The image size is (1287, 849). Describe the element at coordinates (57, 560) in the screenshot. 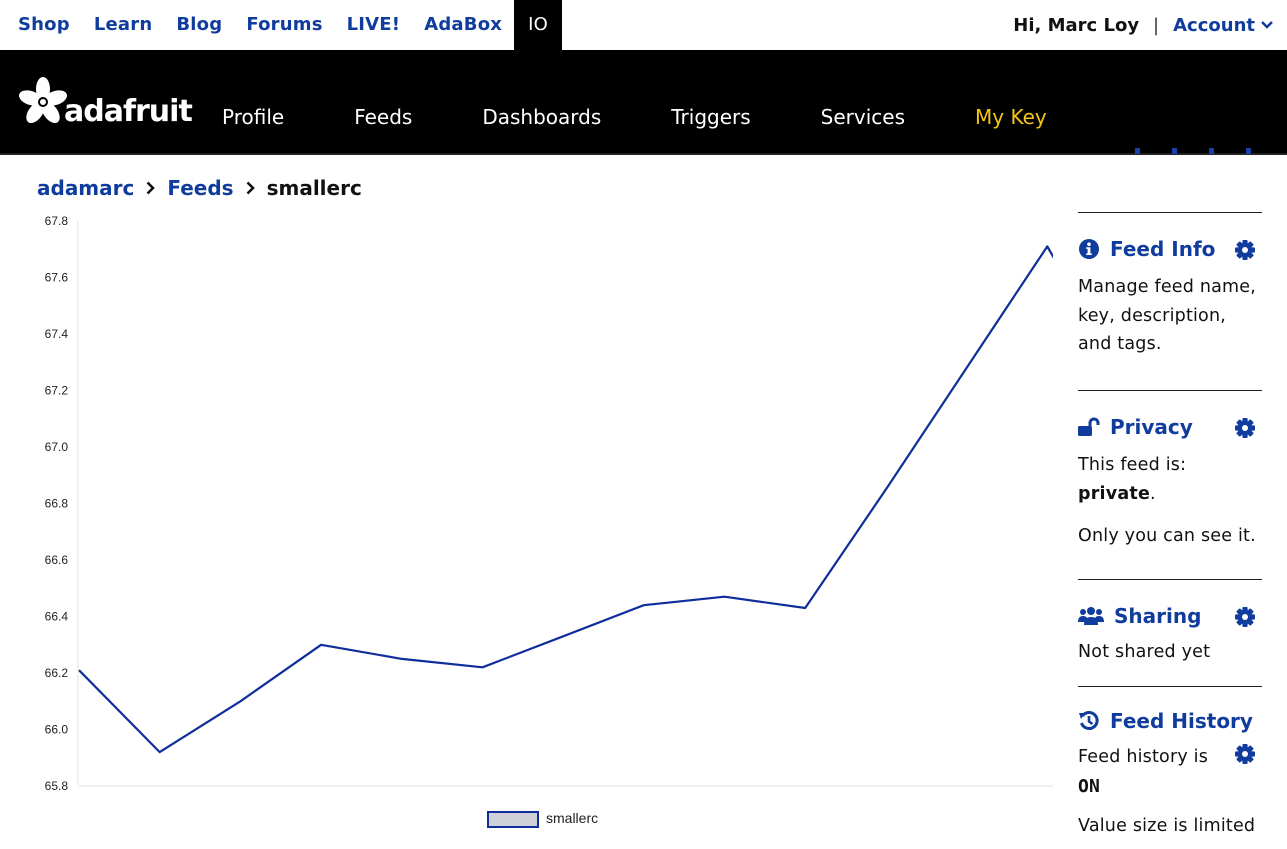

I see `y-tick-label: 66.6` at that location.